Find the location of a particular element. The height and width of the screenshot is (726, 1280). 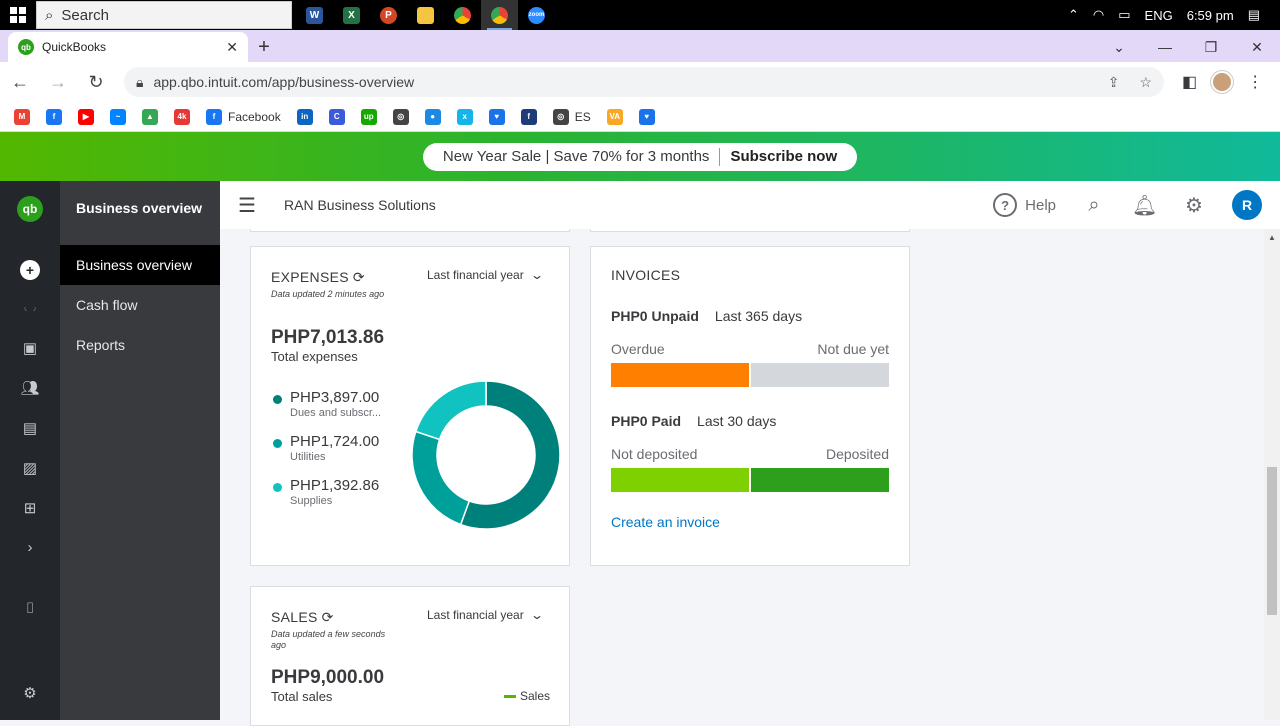

close-tab-icon: ✕ is located at coordinates (232, 47).